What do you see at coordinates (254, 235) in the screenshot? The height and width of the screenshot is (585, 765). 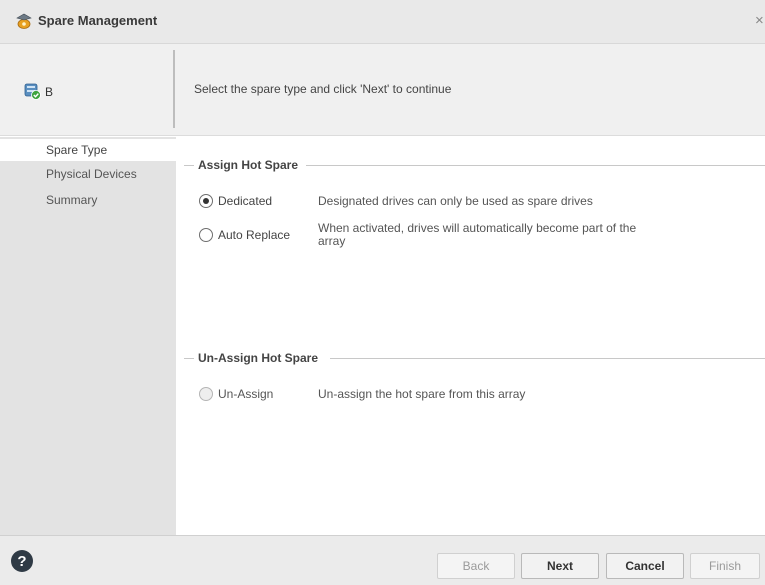 I see `auto-replace-label: Auto Replace` at bounding box center [254, 235].